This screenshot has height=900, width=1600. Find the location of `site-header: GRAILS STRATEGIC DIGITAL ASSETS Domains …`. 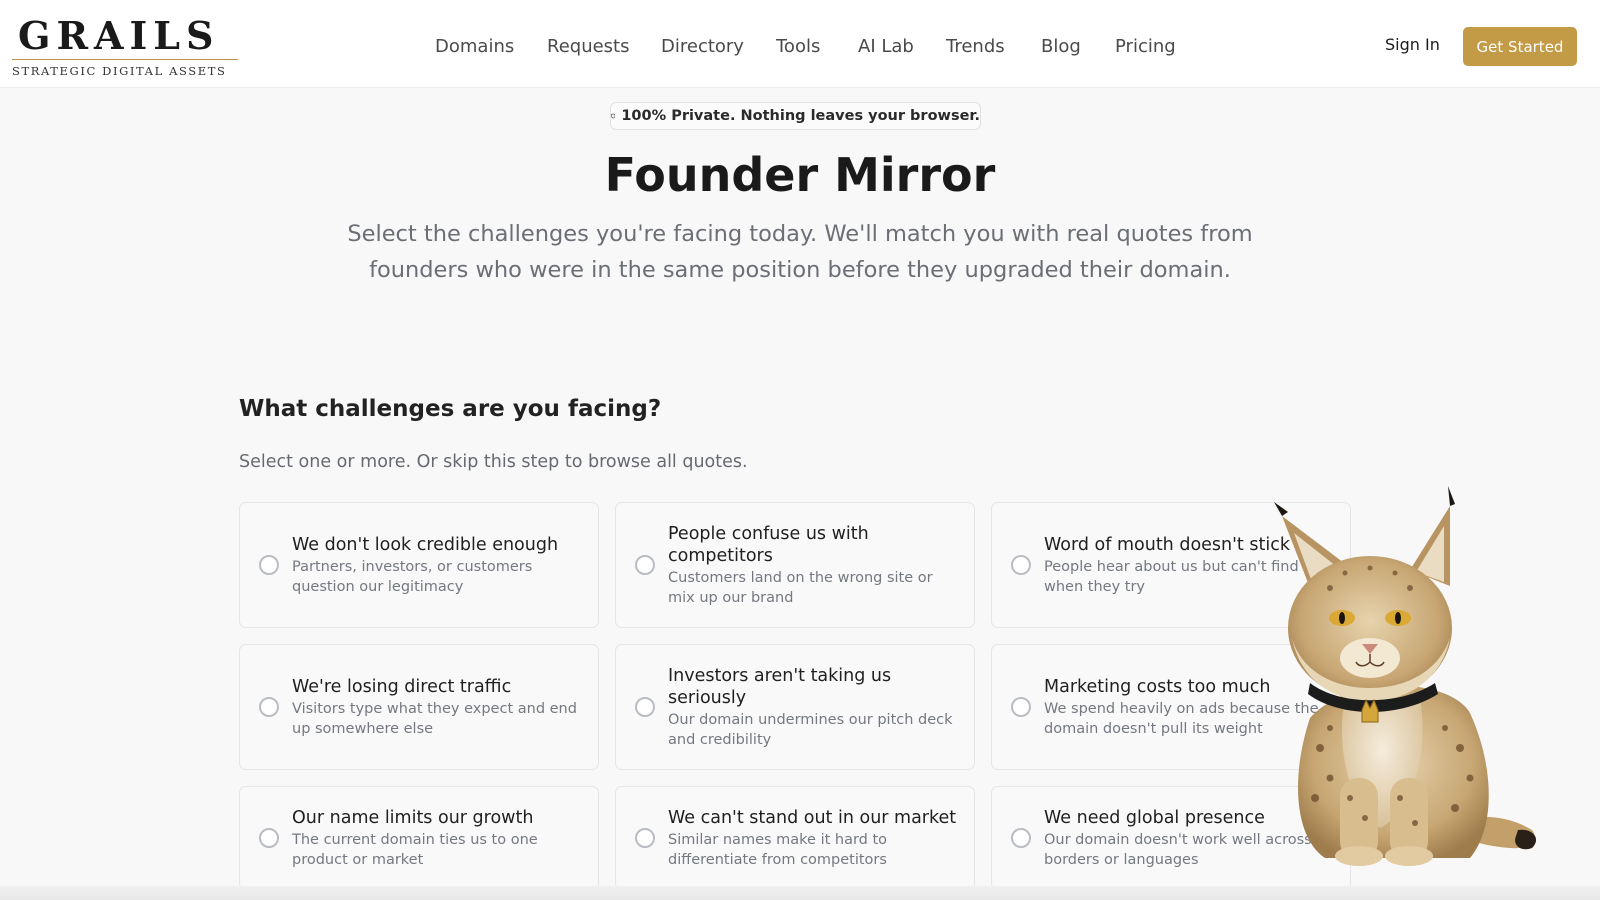

site-header: GRAILS STRATEGIC DIGITAL ASSETS Domains … is located at coordinates (800, 44).